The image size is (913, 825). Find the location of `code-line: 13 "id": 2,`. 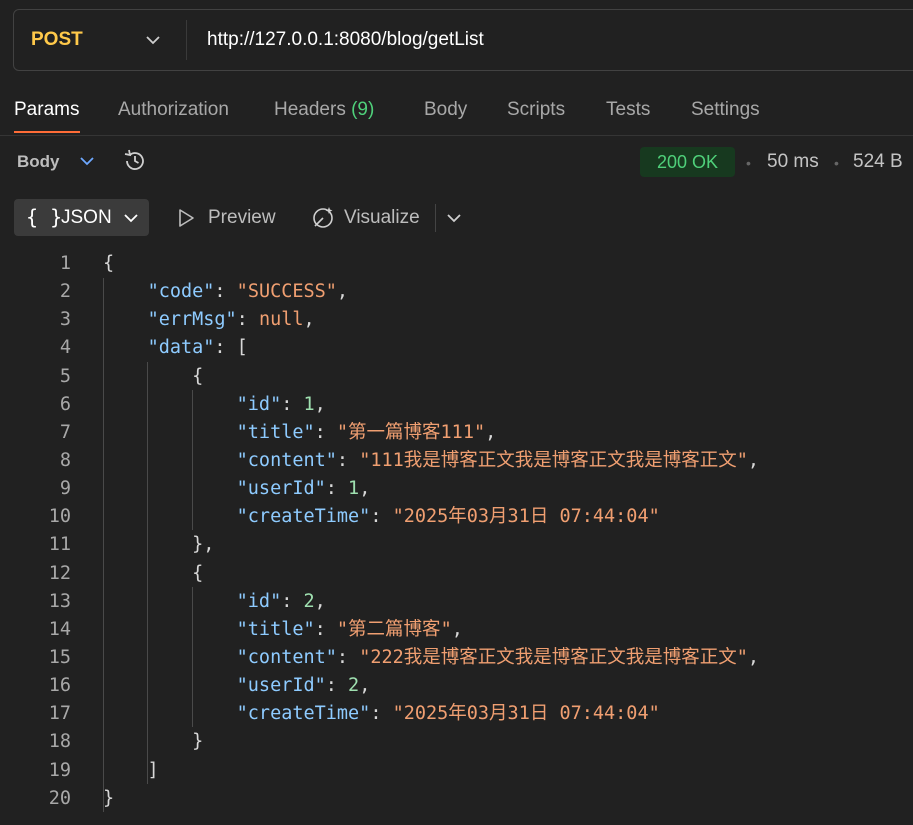

code-line: 13 "id": 2, is located at coordinates (456, 602).